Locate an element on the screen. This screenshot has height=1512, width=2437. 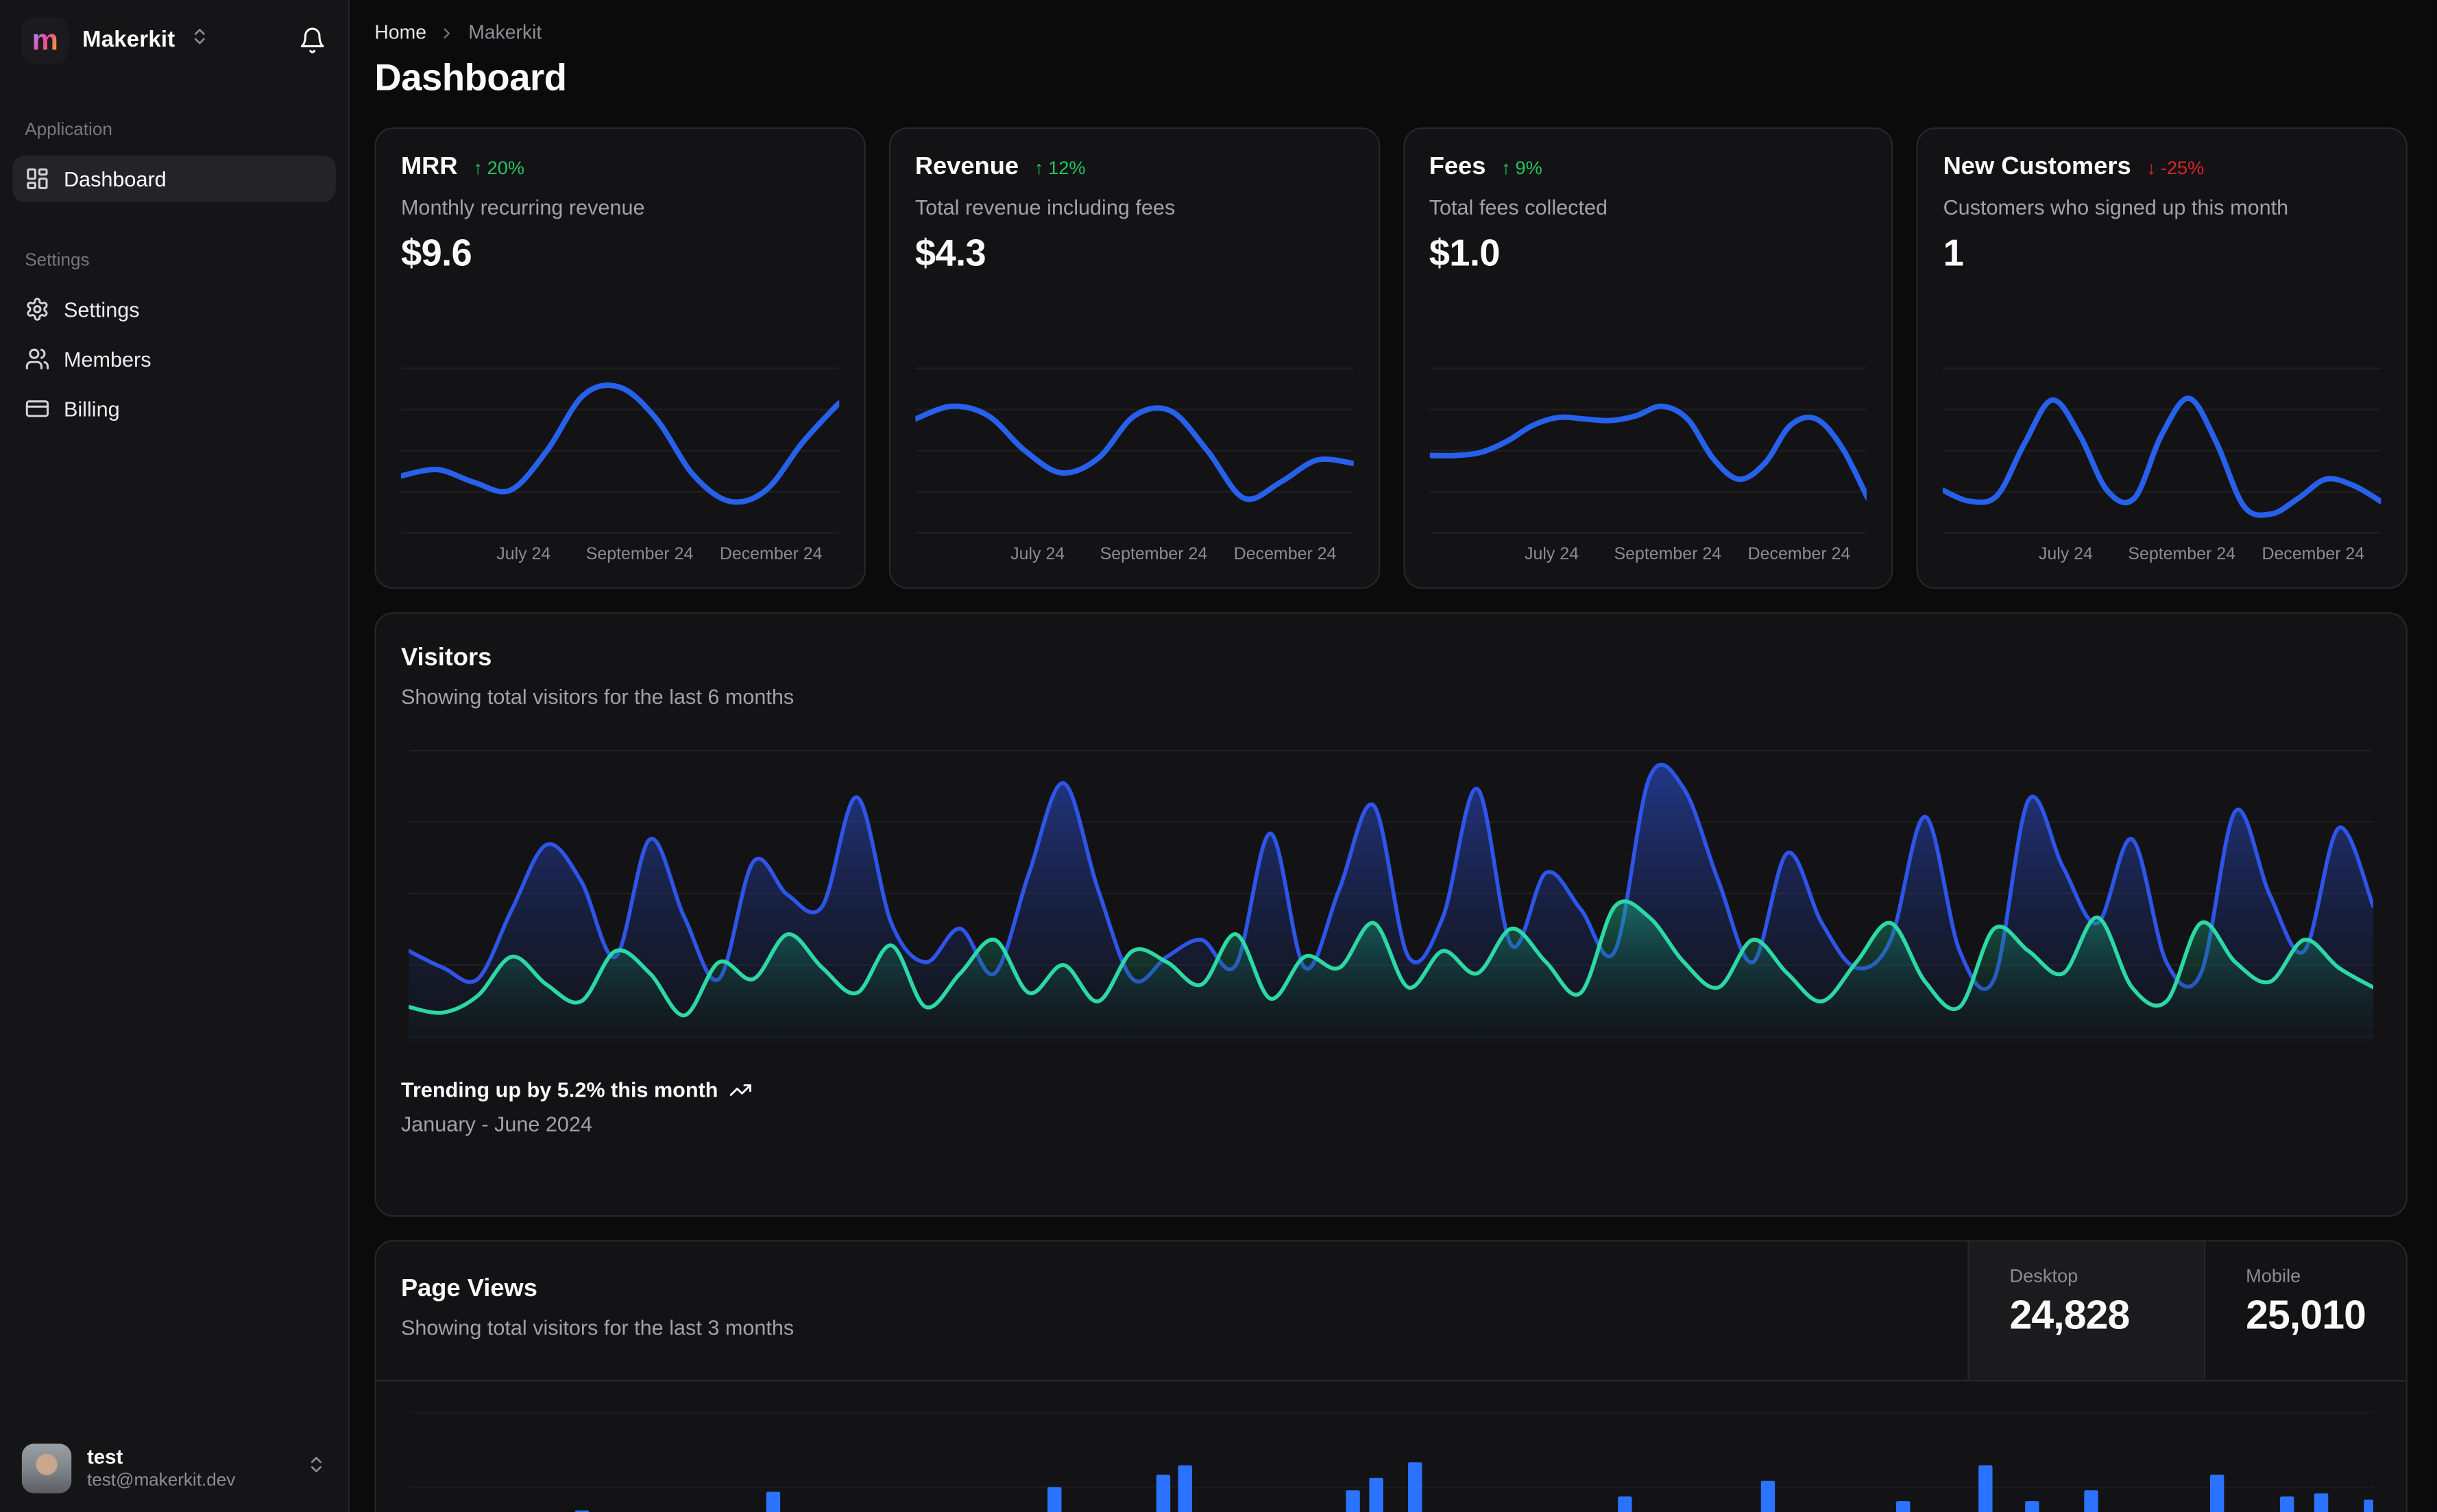
workspace-switcher: m Makerkit is located at coordinates (174, 40).